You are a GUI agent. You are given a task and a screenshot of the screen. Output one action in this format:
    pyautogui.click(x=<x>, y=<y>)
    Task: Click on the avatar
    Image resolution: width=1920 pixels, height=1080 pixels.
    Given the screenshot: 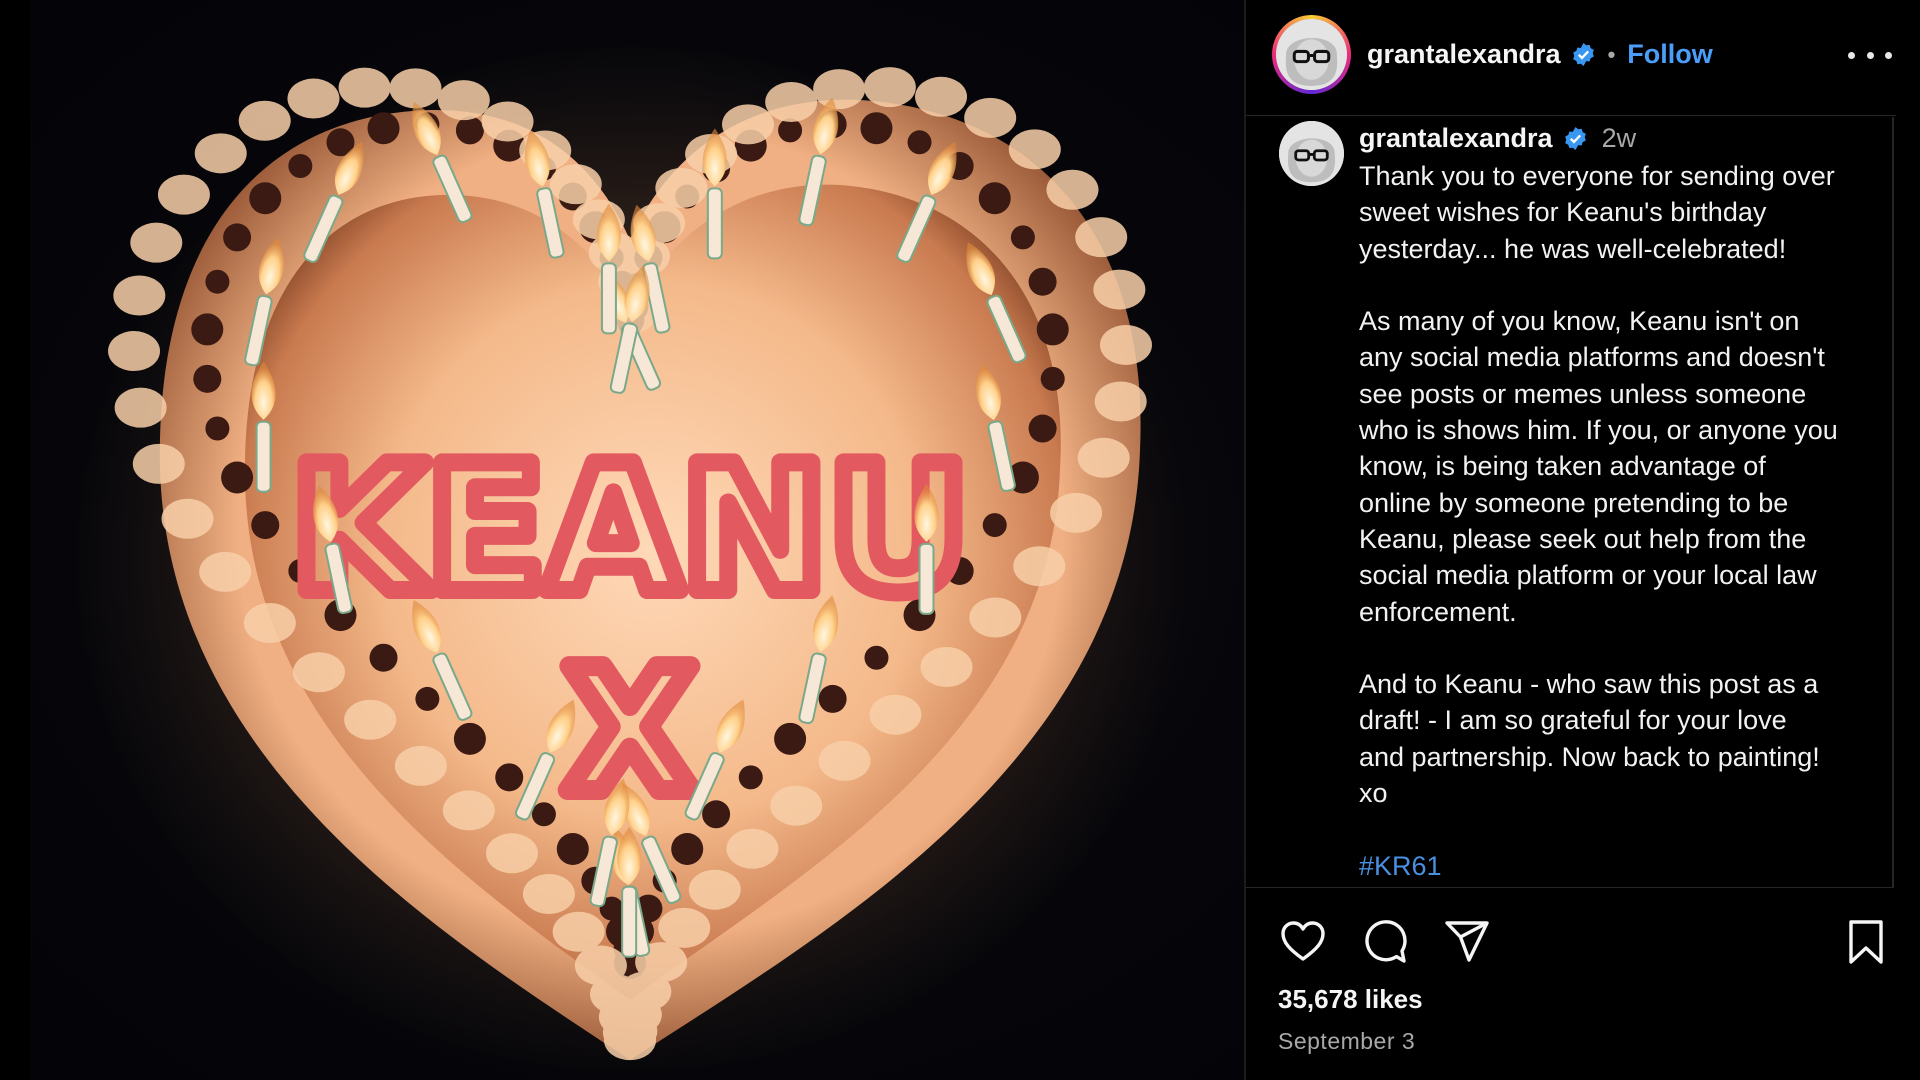 What is the action you would take?
    pyautogui.click(x=1311, y=54)
    